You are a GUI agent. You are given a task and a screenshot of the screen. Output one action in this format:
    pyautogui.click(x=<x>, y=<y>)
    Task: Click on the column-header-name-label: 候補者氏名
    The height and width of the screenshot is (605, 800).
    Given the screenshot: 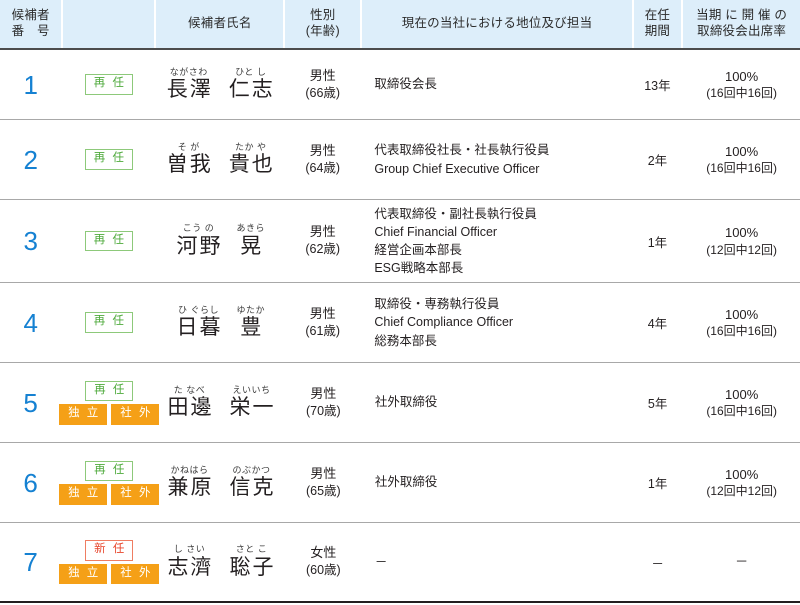 What is the action you would take?
    pyautogui.click(x=220, y=23)
    